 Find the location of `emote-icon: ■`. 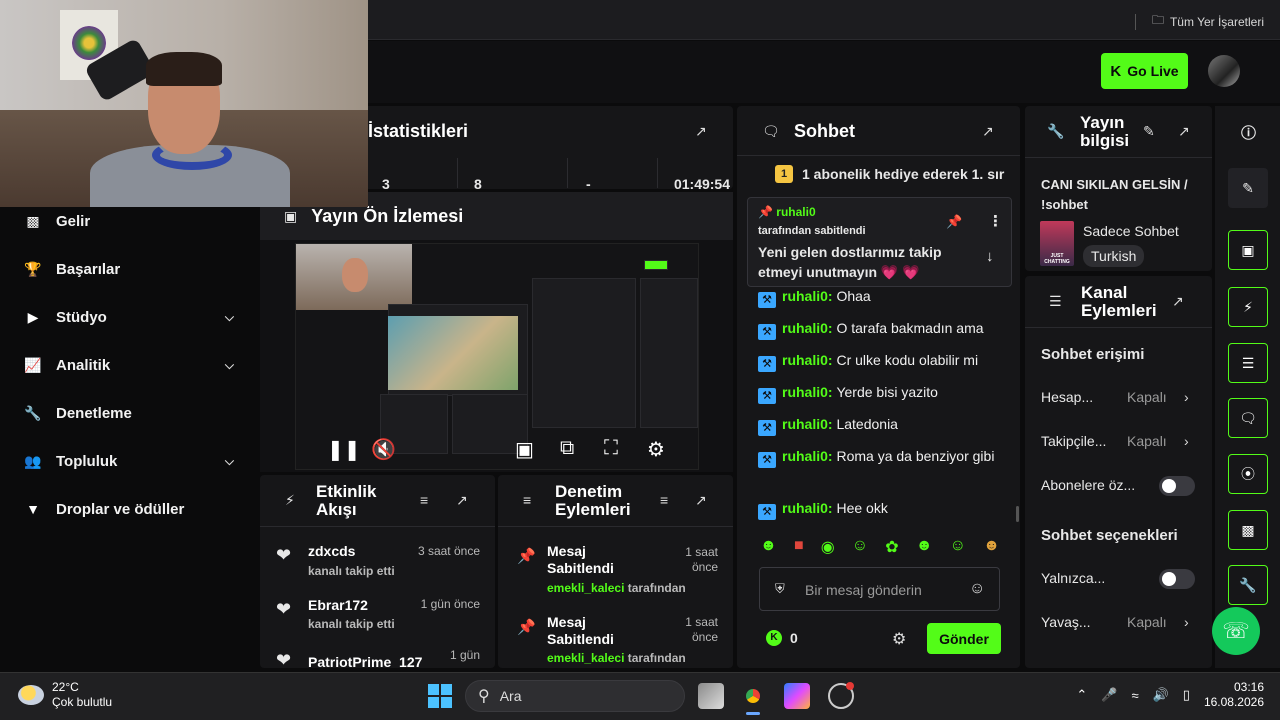

emote-icon: ■ is located at coordinates (799, 548).